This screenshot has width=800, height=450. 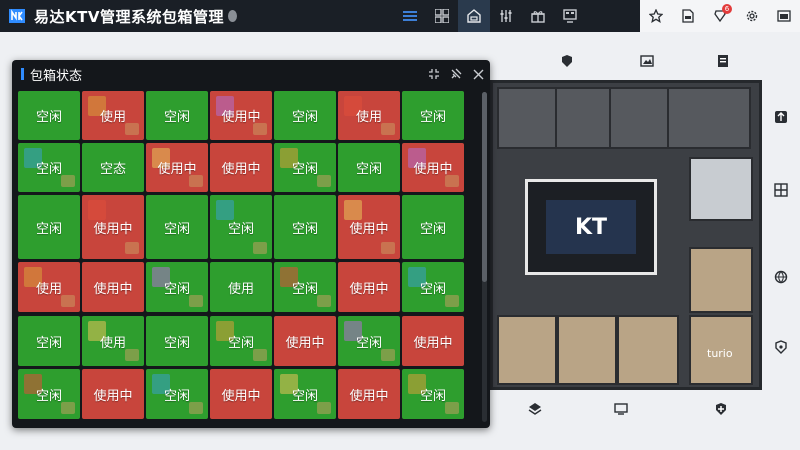 I want to click on pin-button, so click(x=456, y=74).